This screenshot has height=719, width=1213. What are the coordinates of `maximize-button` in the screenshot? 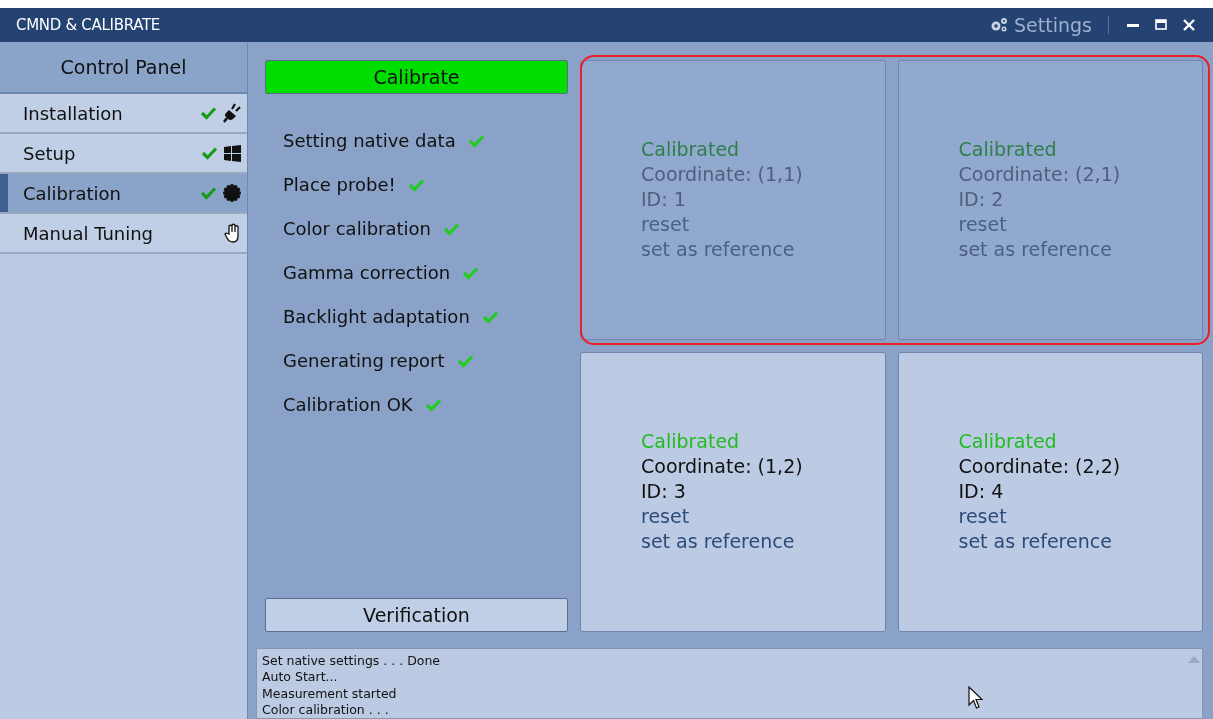 It's located at (1161, 25).